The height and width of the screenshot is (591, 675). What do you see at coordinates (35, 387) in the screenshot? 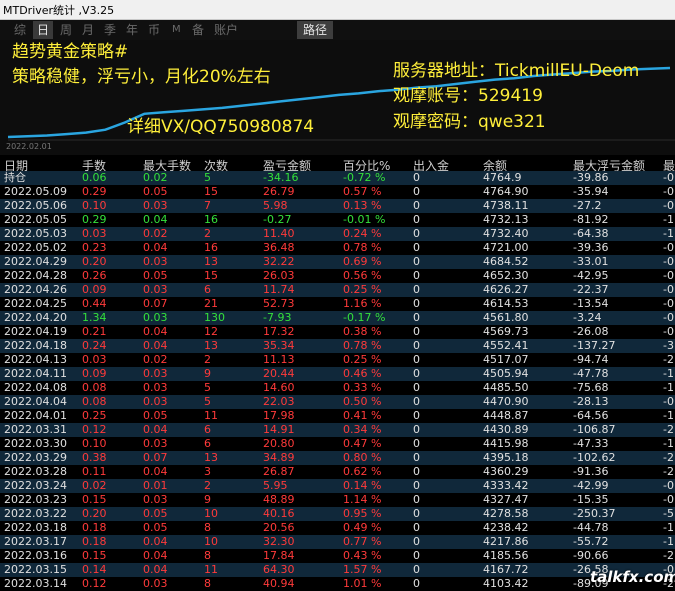
I see `cell-date: 2022.04.08` at bounding box center [35, 387].